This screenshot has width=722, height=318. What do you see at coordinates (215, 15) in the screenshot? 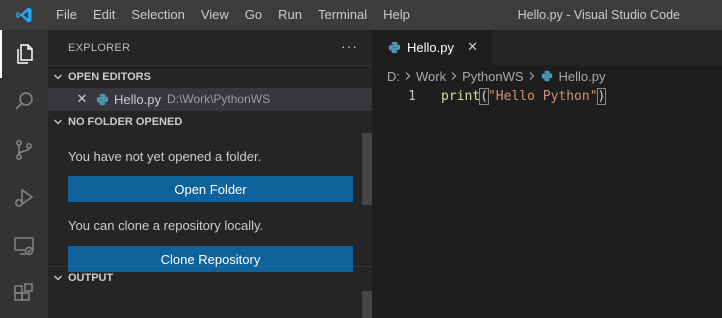
I see `menu-view: View` at bounding box center [215, 15].